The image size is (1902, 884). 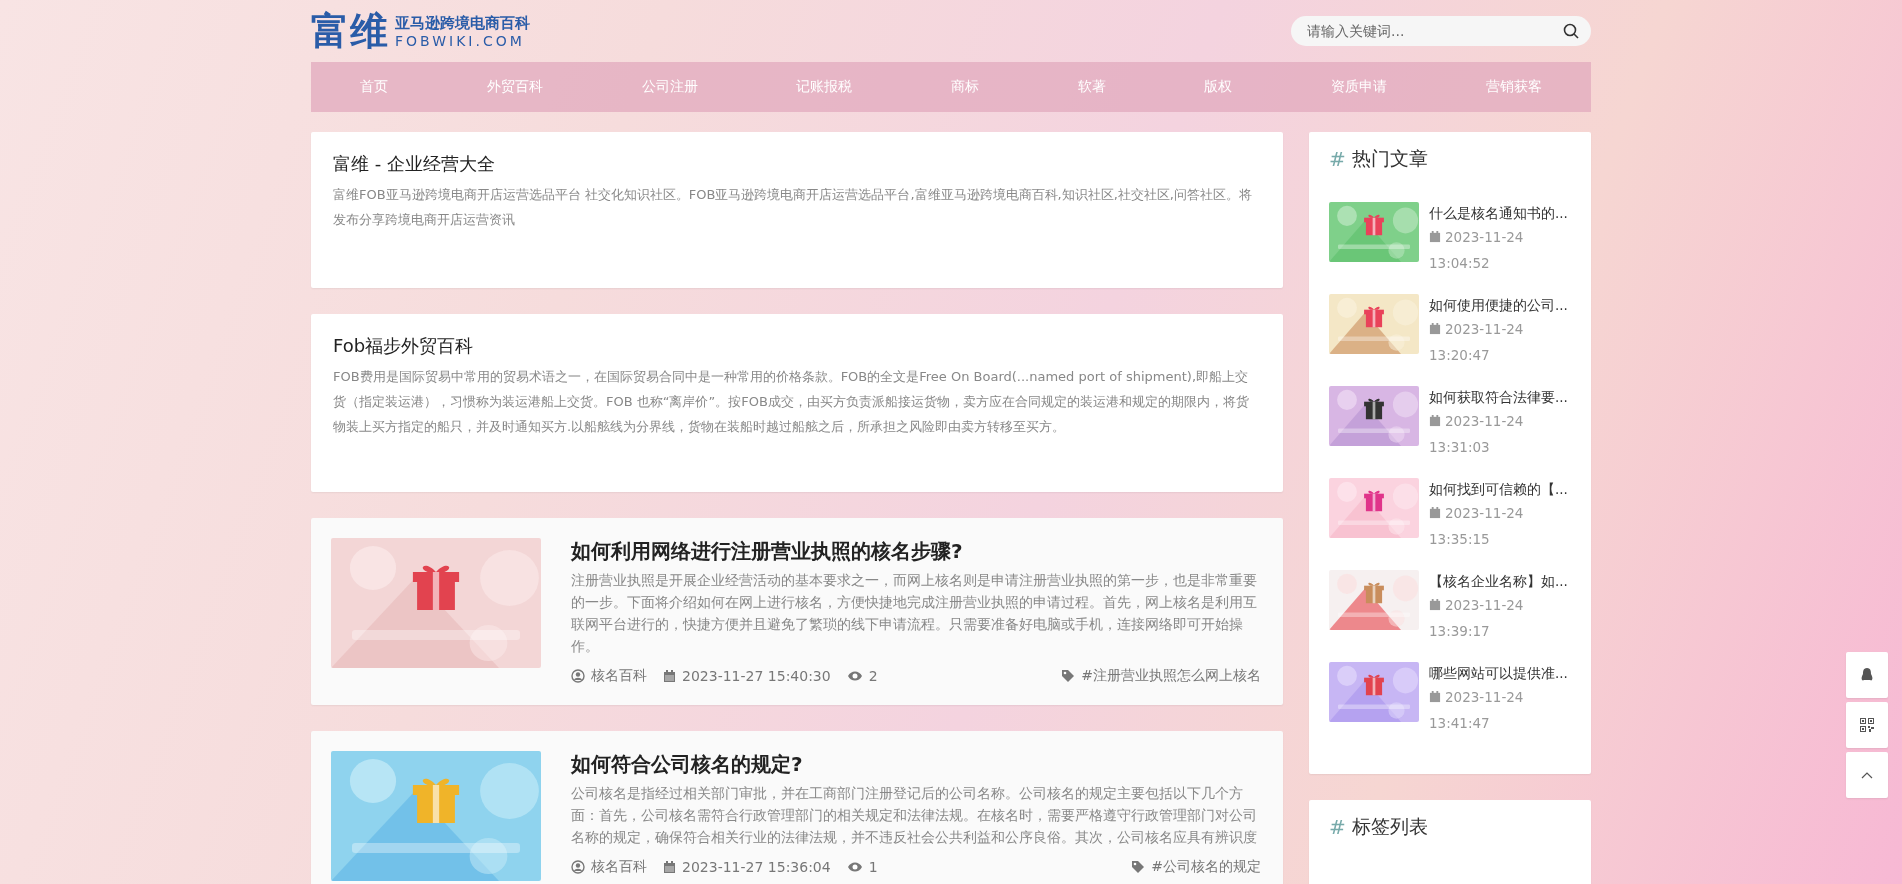 I want to click on post-time: 13:31:03, so click(x=1460, y=447).